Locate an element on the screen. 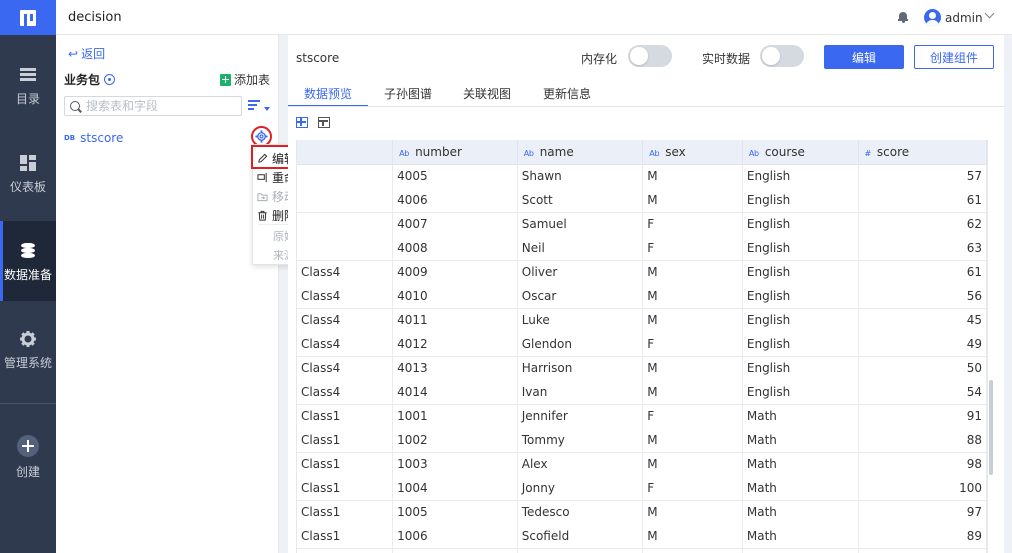  gear-icon is located at coordinates (261, 136).